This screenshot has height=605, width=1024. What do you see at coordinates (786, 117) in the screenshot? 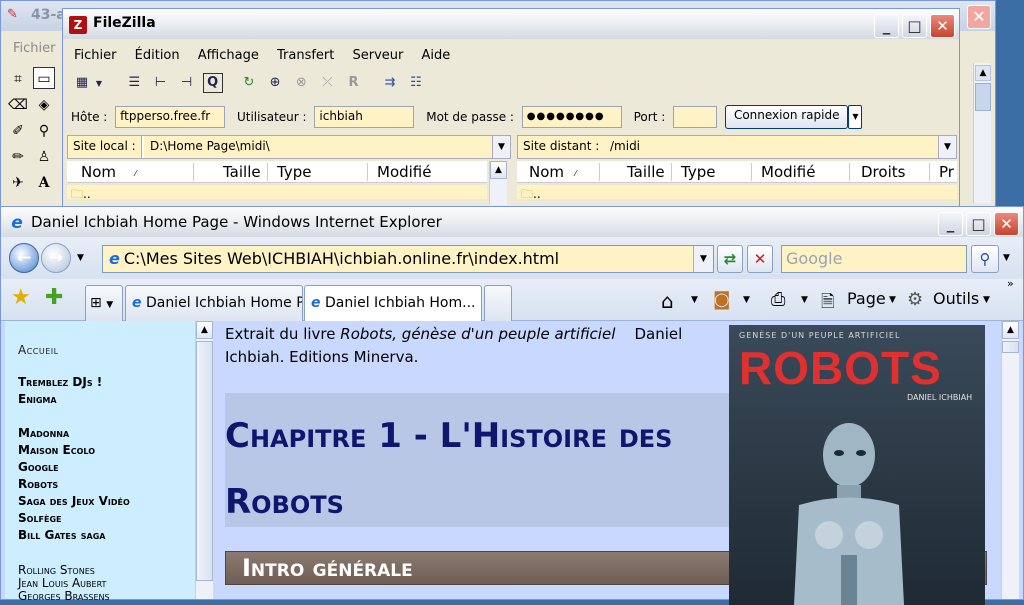
I see `quickconnect-button: Connexion rapide` at bounding box center [786, 117].